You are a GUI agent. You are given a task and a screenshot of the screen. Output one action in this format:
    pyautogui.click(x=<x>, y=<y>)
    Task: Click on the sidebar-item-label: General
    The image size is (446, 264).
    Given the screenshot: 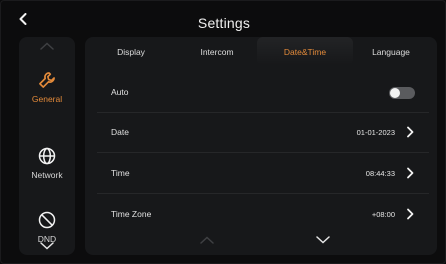 What is the action you would take?
    pyautogui.click(x=47, y=99)
    